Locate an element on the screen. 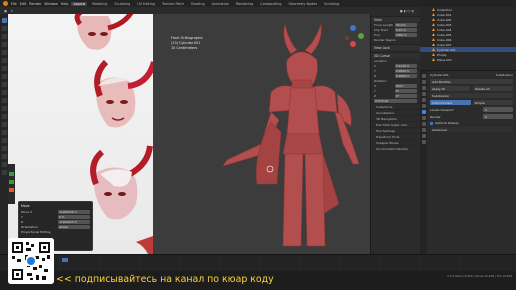 The width and height of the screenshot is (516, 290). move-y-field: 0 m is located at coordinates (74, 216).